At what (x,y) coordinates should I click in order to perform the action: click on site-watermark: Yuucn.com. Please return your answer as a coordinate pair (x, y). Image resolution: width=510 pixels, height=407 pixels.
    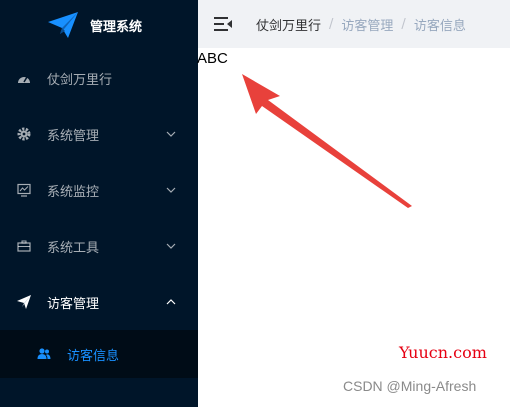
    Looking at the image, I should click on (443, 352).